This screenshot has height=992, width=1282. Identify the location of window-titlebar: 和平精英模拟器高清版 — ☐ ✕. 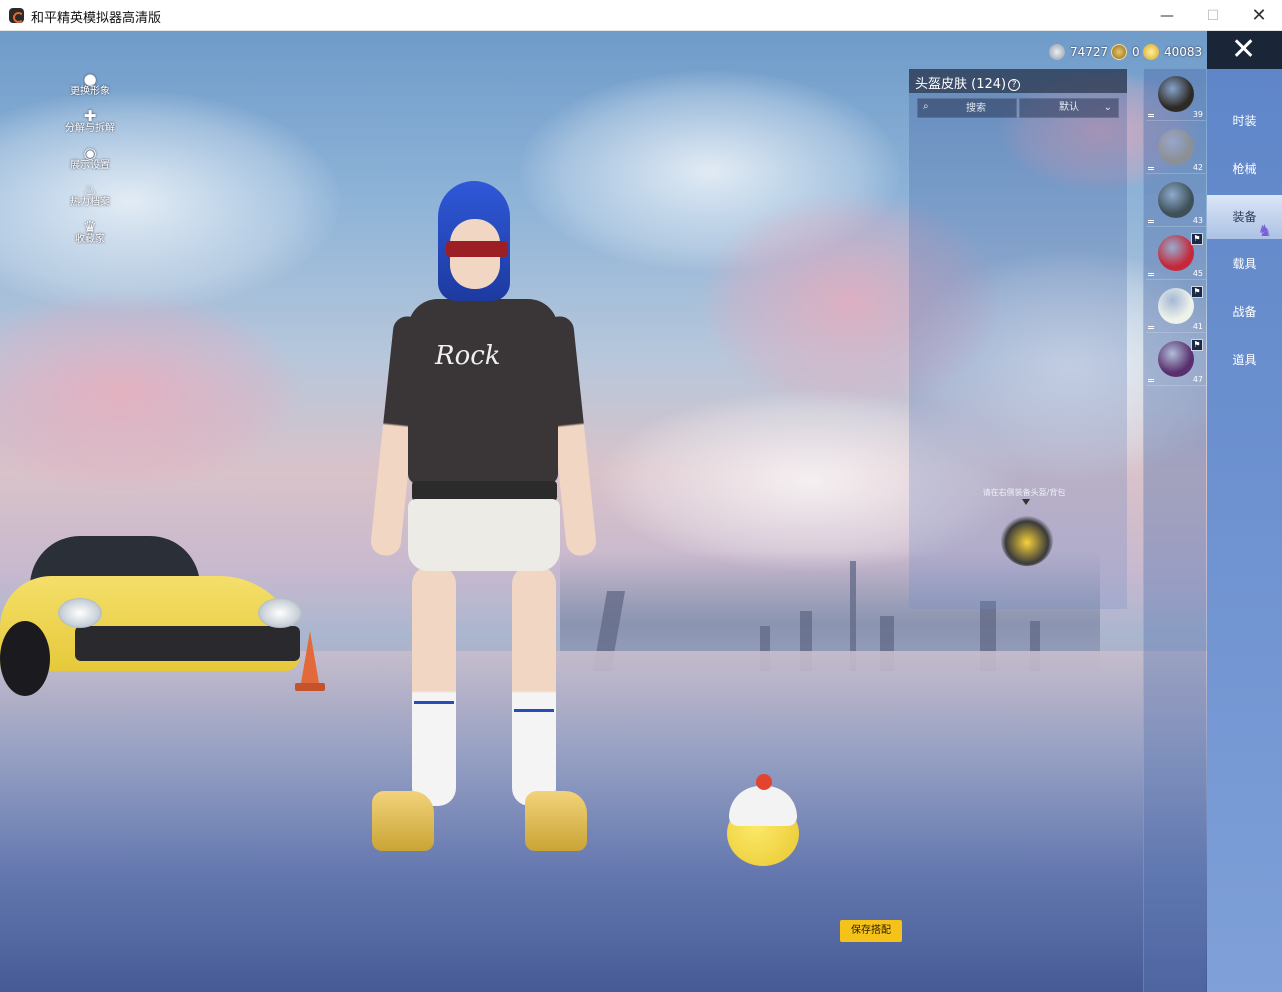
(641, 15).